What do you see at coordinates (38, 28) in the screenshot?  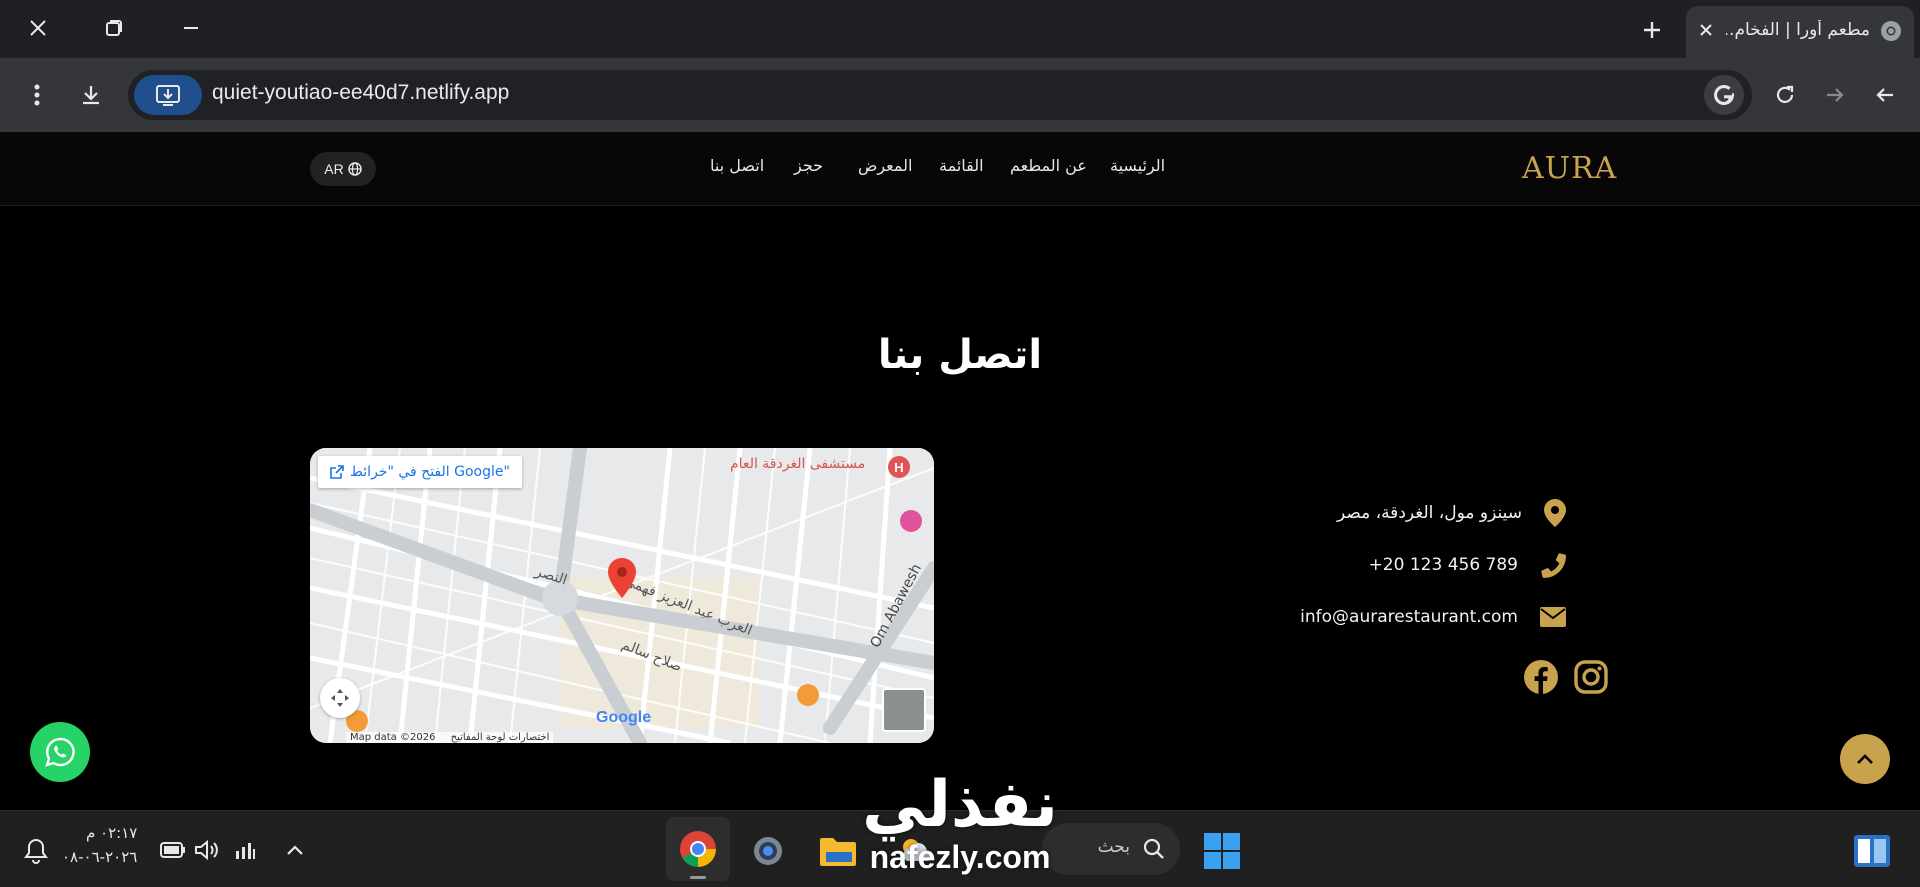 I see `window-close-icon` at bounding box center [38, 28].